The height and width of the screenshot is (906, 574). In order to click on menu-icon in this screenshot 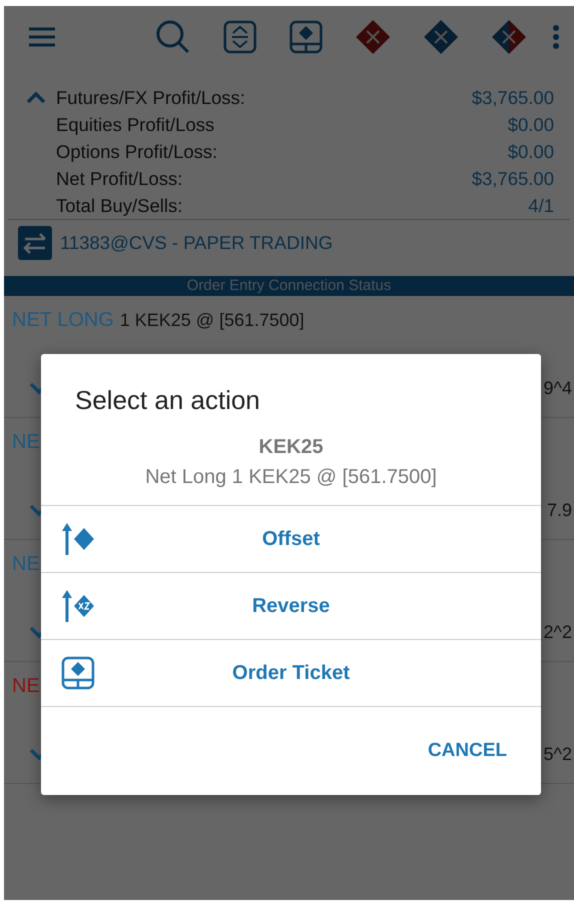, I will do `click(42, 37)`.